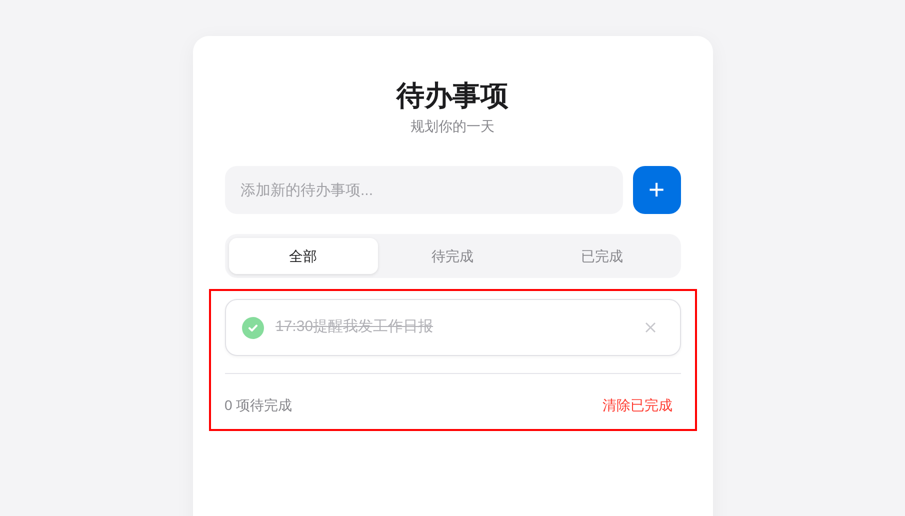 Image resolution: width=905 pixels, height=516 pixels. Describe the element at coordinates (452, 327) in the screenshot. I see `todo-item: 17:30提醒我发工作日报` at that location.